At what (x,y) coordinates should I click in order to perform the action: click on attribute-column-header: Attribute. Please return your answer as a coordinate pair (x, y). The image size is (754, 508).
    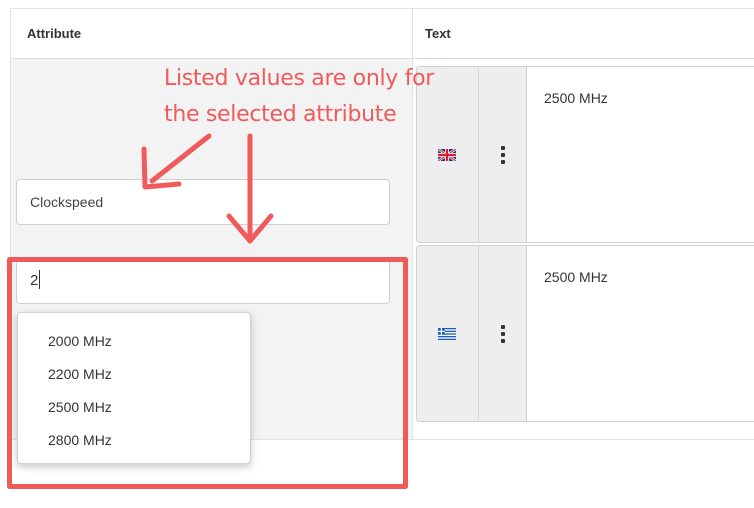
    Looking at the image, I should click on (54, 33).